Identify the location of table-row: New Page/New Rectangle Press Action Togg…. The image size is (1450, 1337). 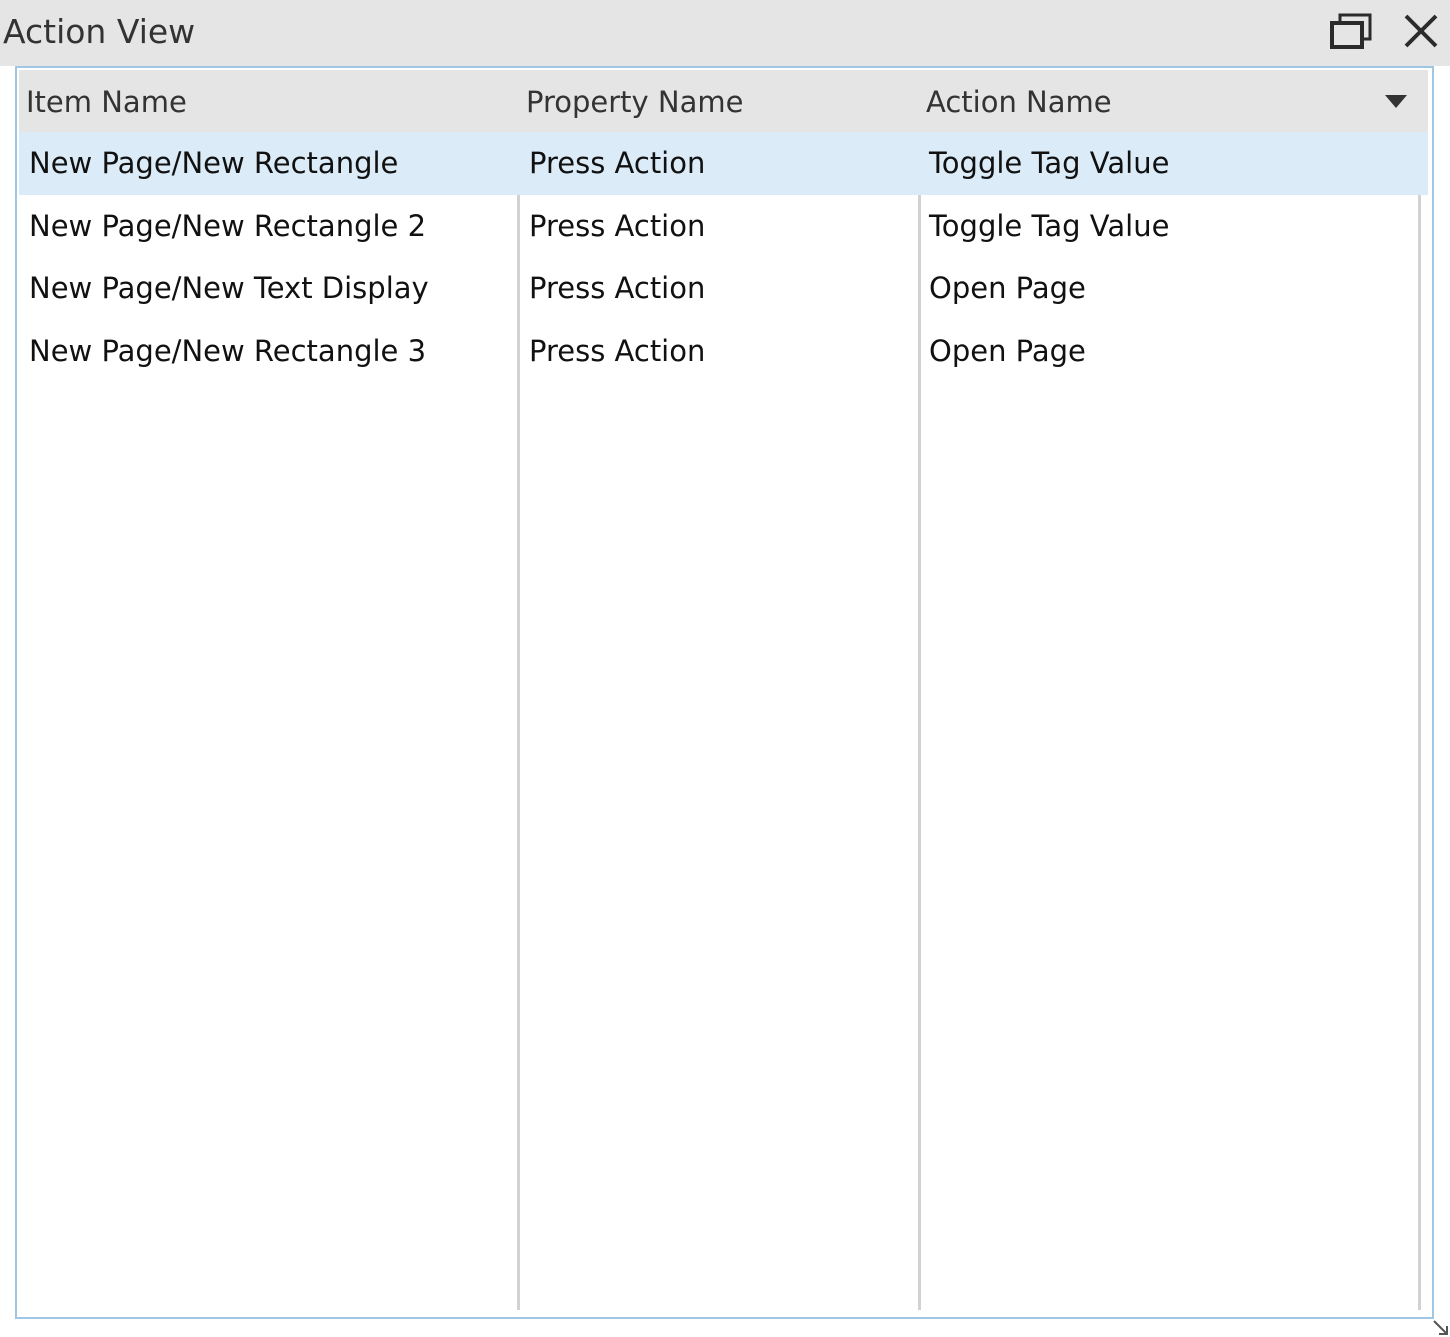
(723, 163).